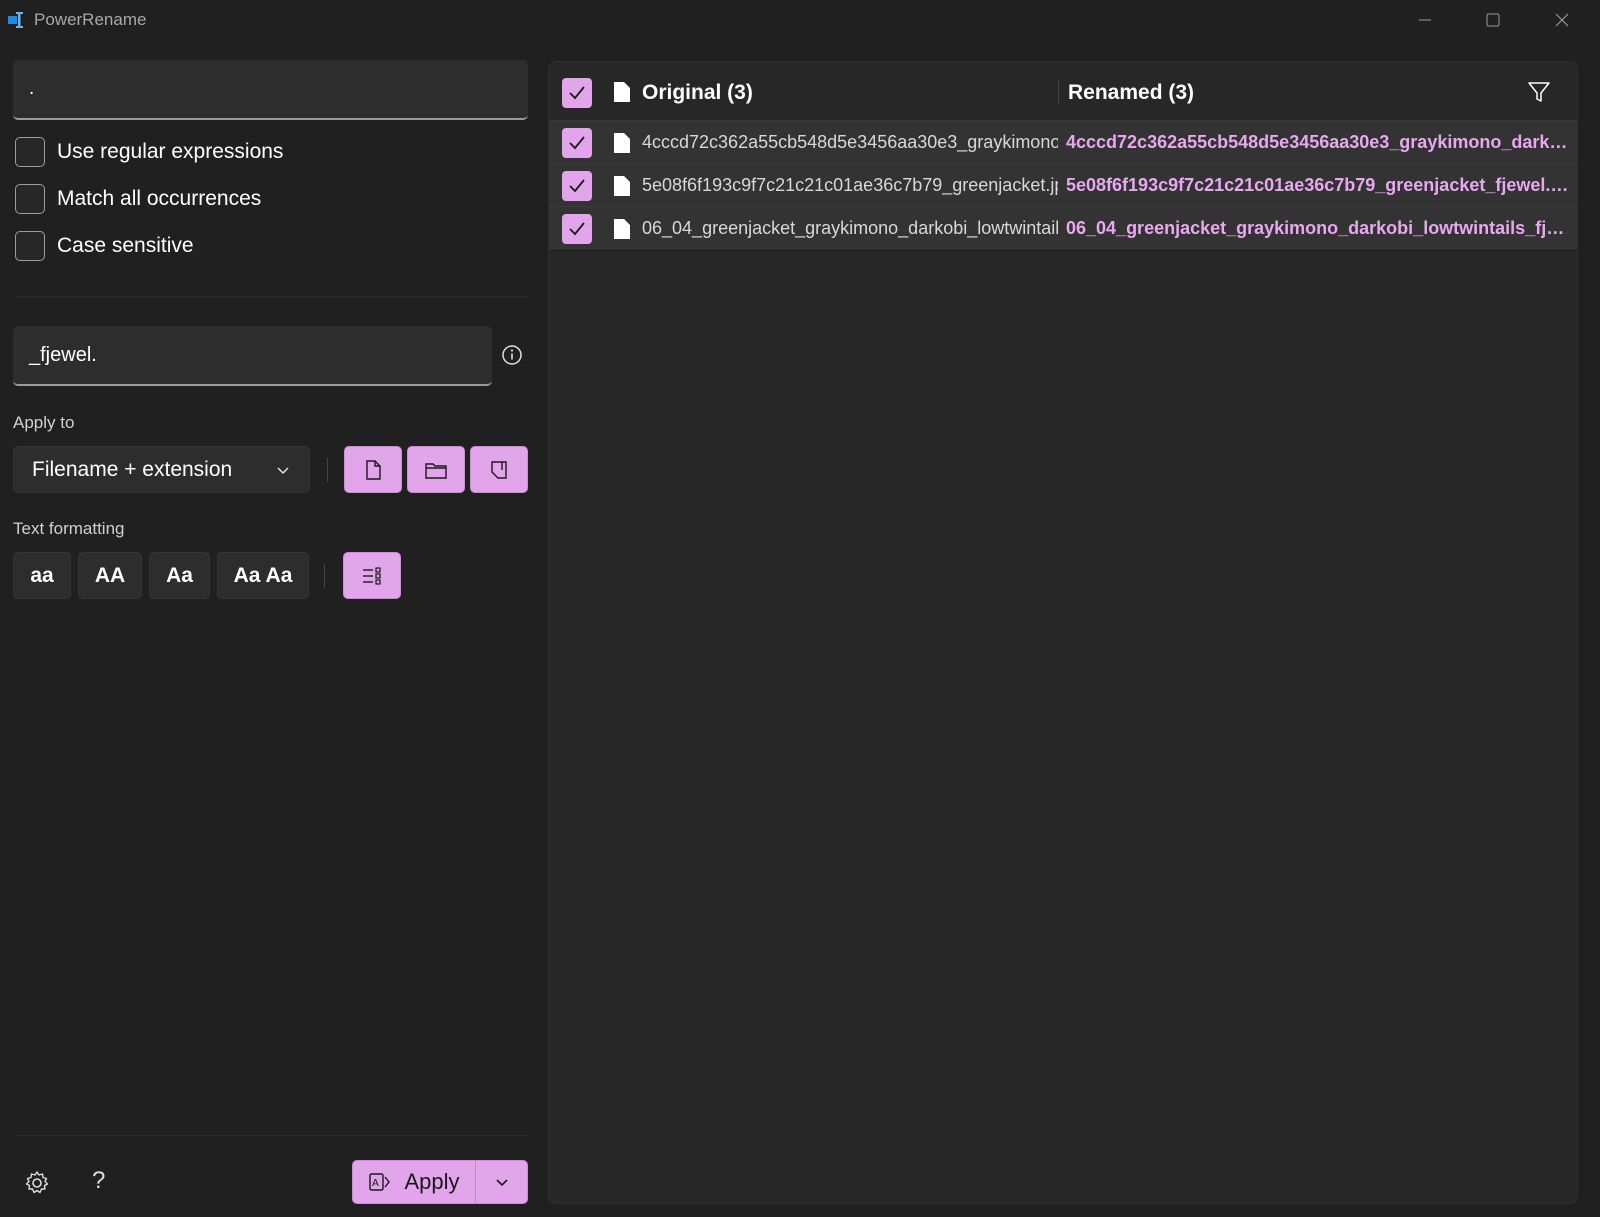  What do you see at coordinates (697, 93) in the screenshot?
I see `original-column-header: Original (3)` at bounding box center [697, 93].